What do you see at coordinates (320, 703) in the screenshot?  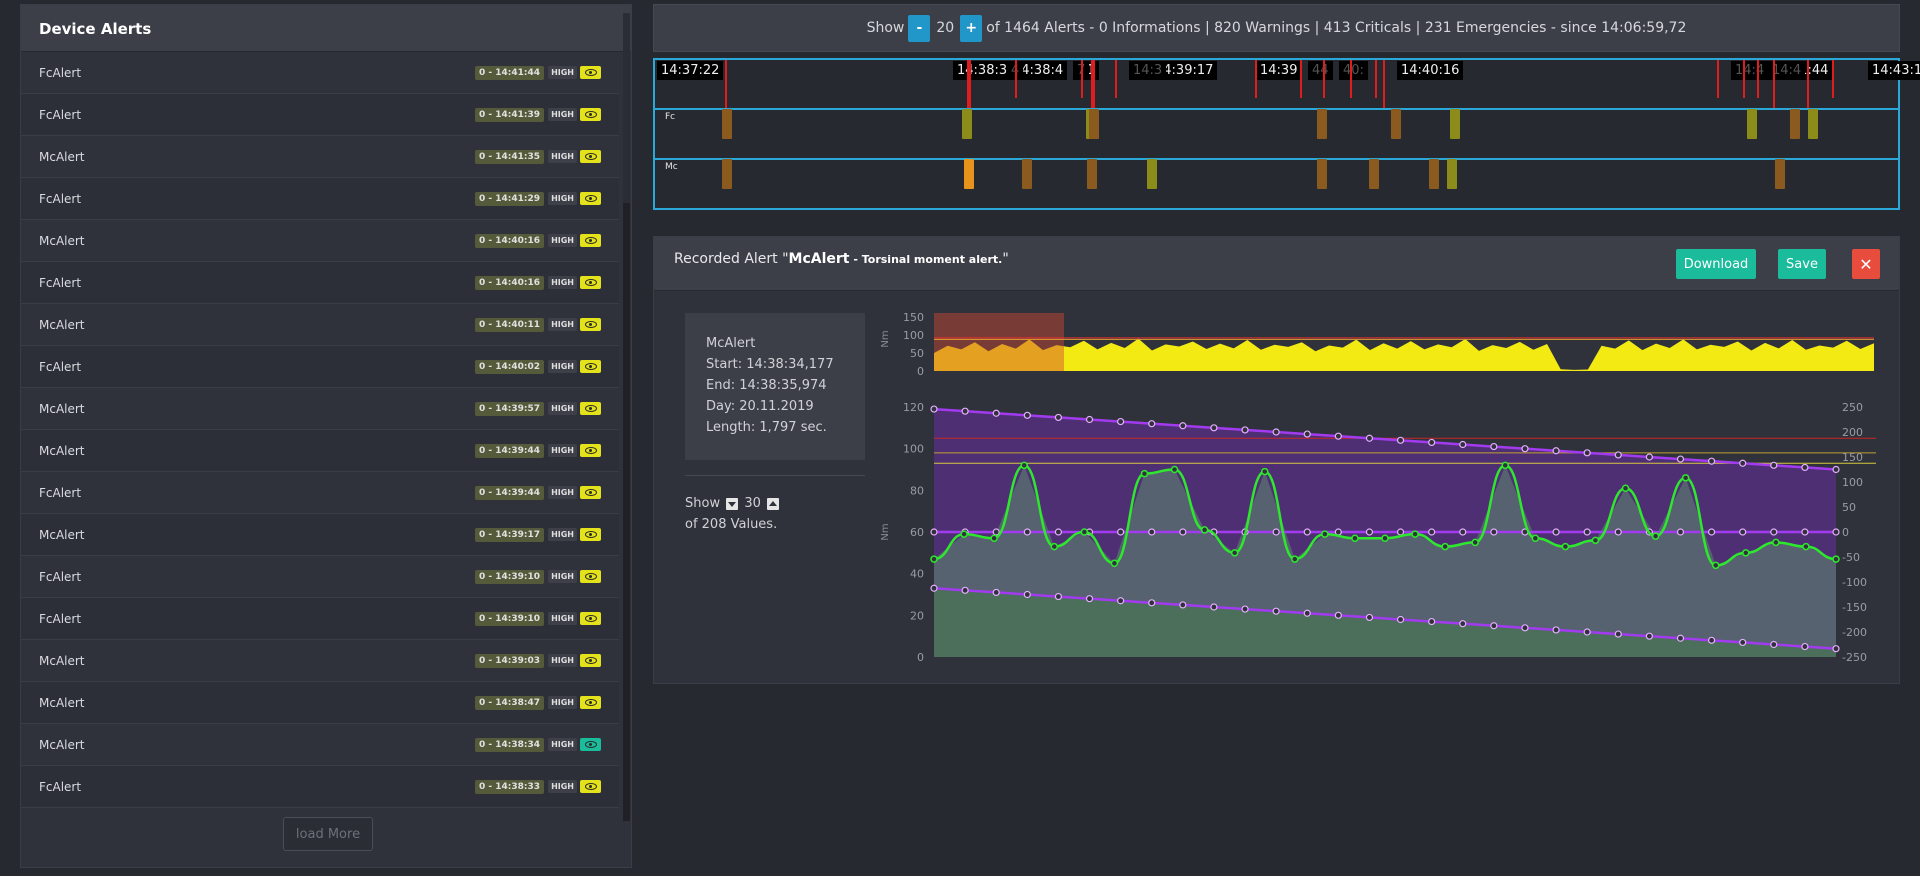 I see `alert-list-item: McAlert 0 - 14:38:47 HIGH` at bounding box center [320, 703].